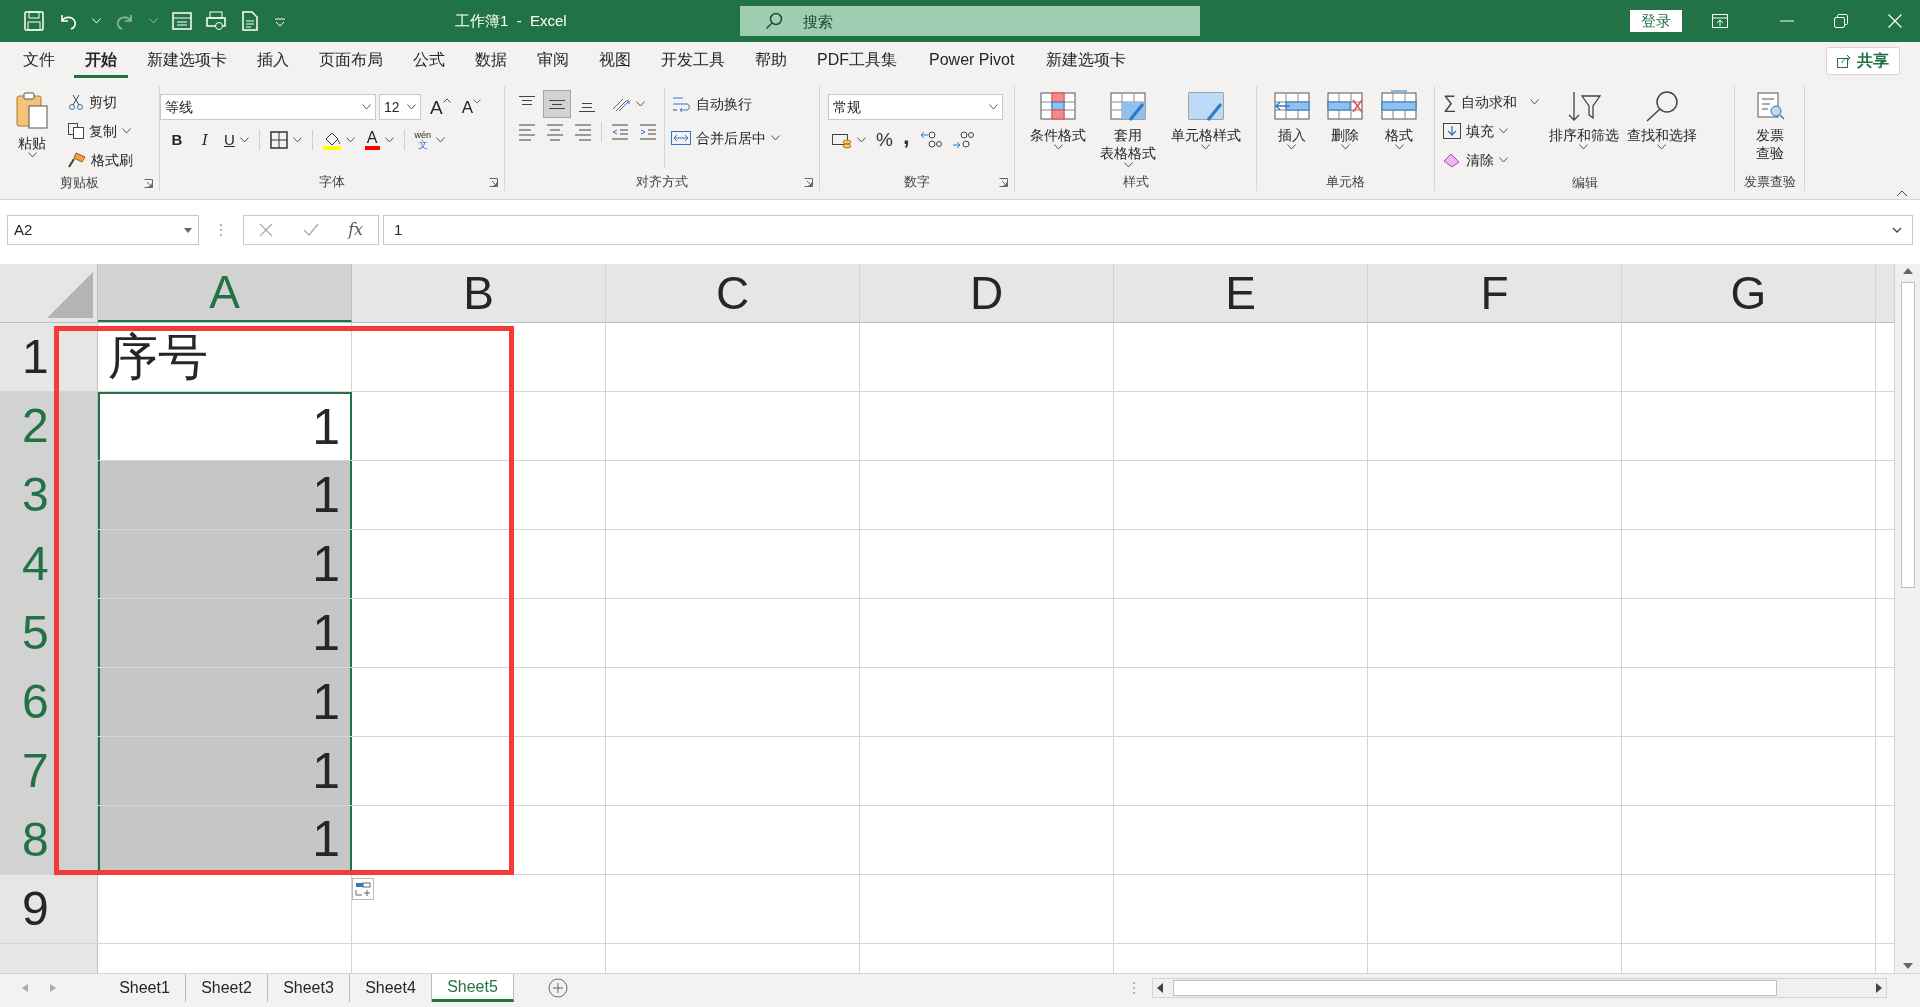 The width and height of the screenshot is (1920, 1007). I want to click on sheet-tab: Sheet1, so click(145, 988).